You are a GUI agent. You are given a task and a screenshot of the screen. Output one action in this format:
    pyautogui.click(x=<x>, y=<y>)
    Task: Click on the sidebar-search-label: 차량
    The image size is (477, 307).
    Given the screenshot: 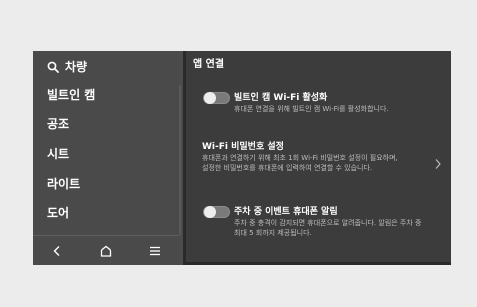 What is the action you would take?
    pyautogui.click(x=76, y=67)
    